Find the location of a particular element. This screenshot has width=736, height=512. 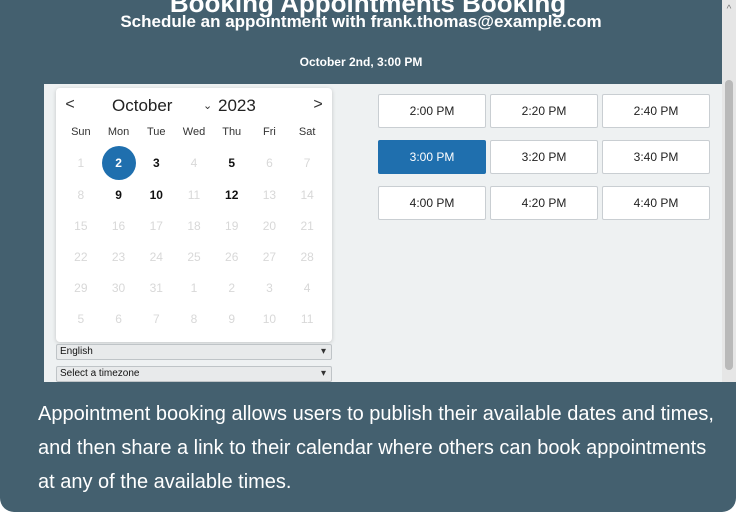

calendar-day: 12 is located at coordinates (232, 195).